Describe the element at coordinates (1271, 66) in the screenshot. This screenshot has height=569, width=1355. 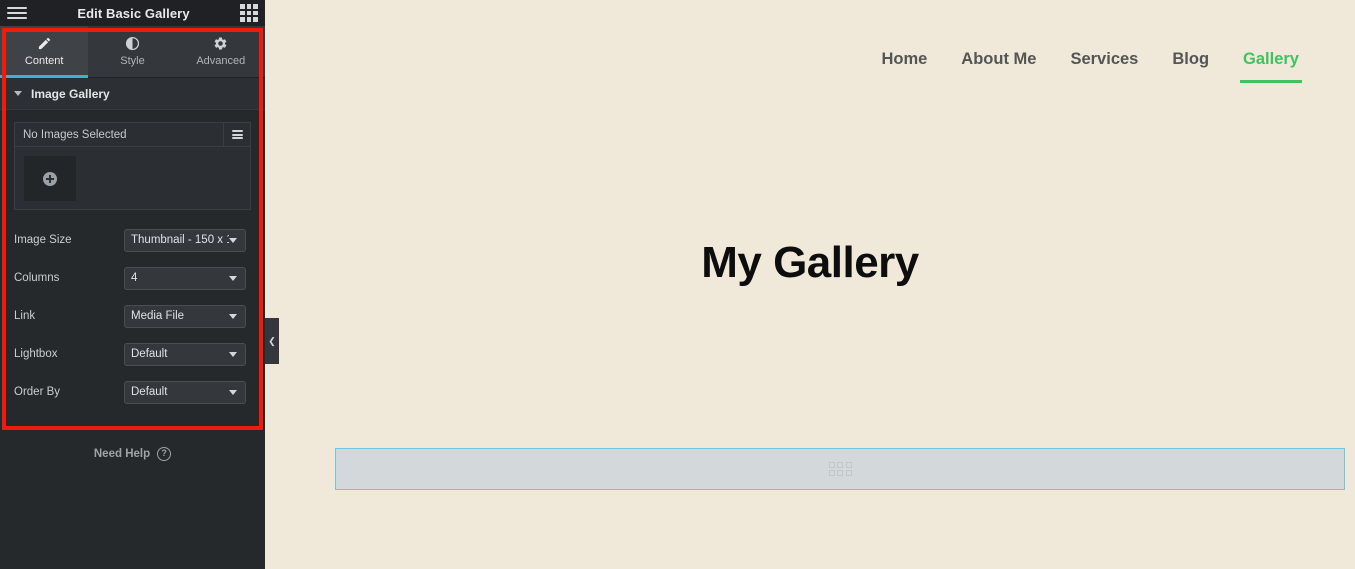
I see `nav-item-gallery: Gallery` at that location.